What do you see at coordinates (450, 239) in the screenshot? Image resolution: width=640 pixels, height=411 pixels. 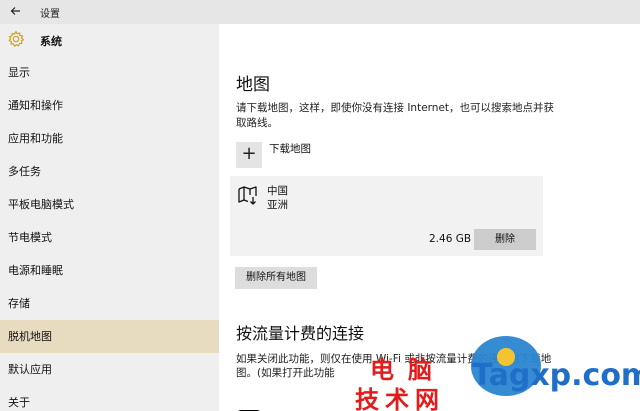 I see `map-size: 2.46 GB` at bounding box center [450, 239].